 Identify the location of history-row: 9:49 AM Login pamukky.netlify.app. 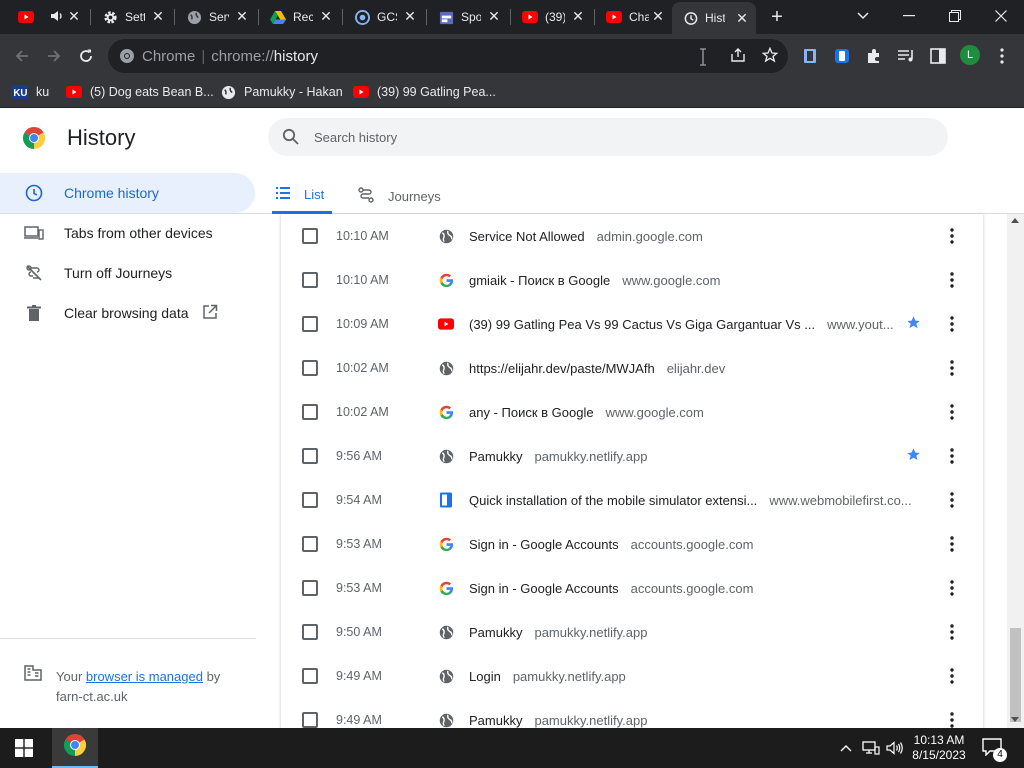
(632, 676).